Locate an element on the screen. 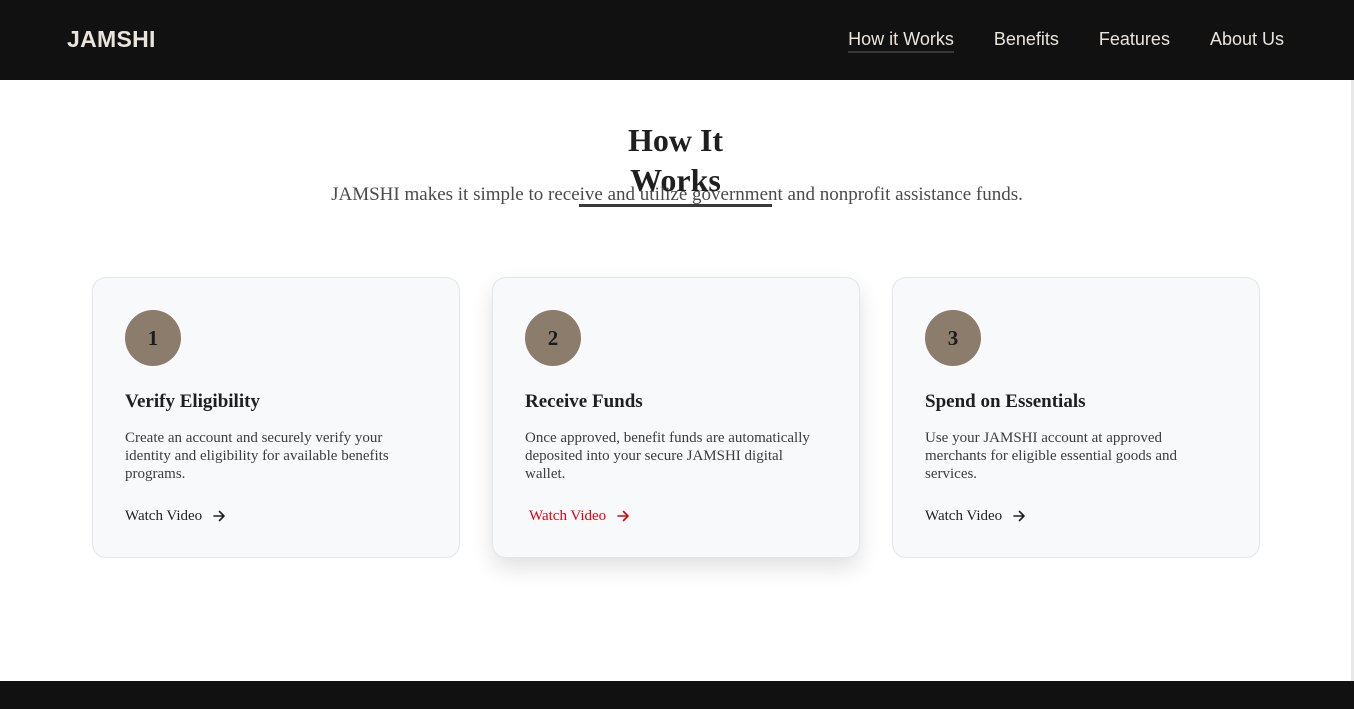 The height and width of the screenshot is (709, 1354). step-title: Spend on Essentials is located at coordinates (1005, 401).